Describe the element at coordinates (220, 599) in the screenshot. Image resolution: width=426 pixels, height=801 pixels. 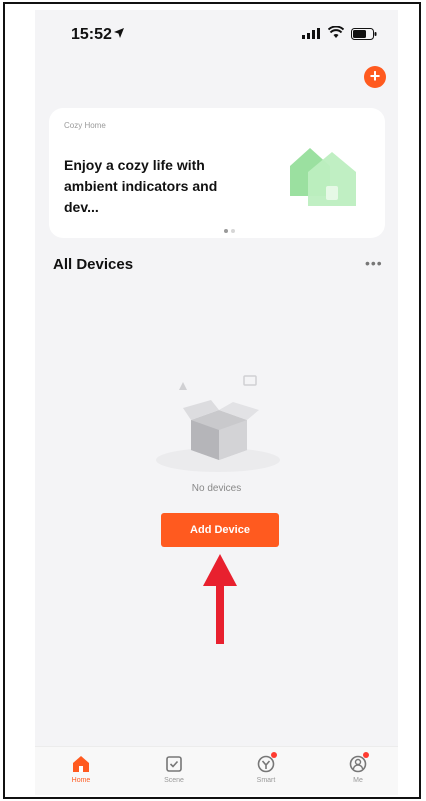
I see `red-arrow-annotation-icon` at that location.